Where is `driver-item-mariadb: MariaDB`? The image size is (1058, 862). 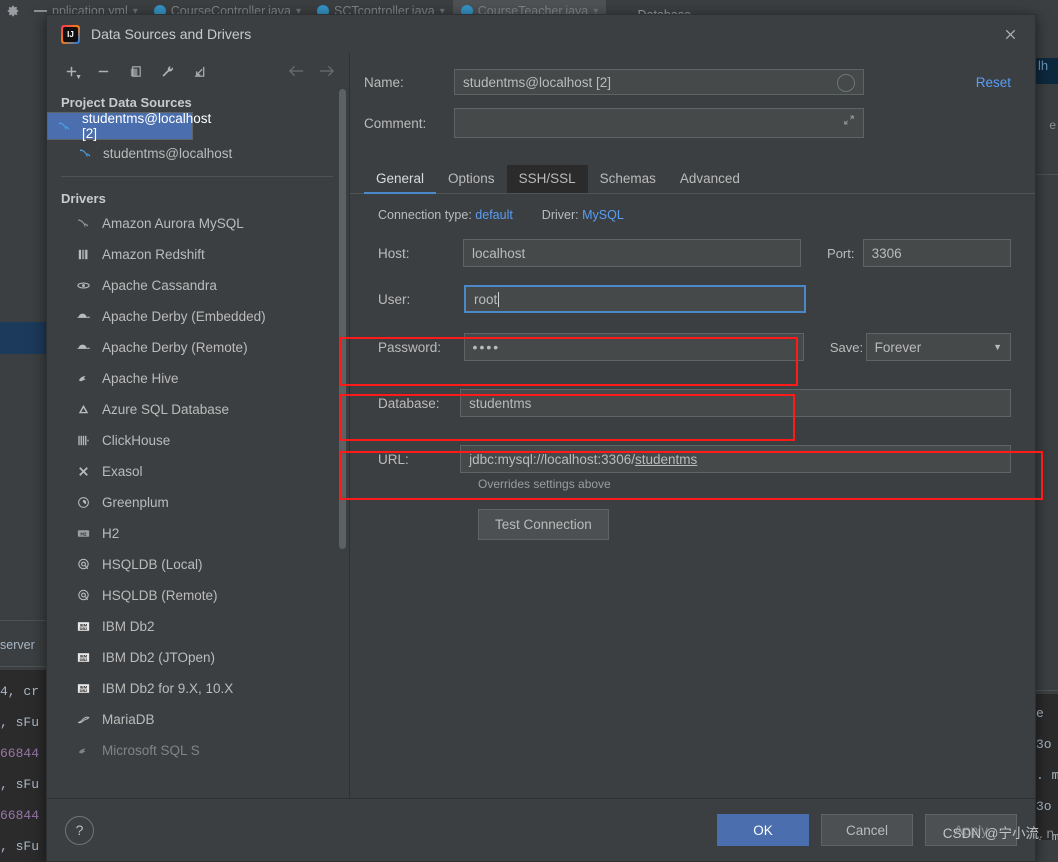 driver-item-mariadb: MariaDB is located at coordinates (198, 719).